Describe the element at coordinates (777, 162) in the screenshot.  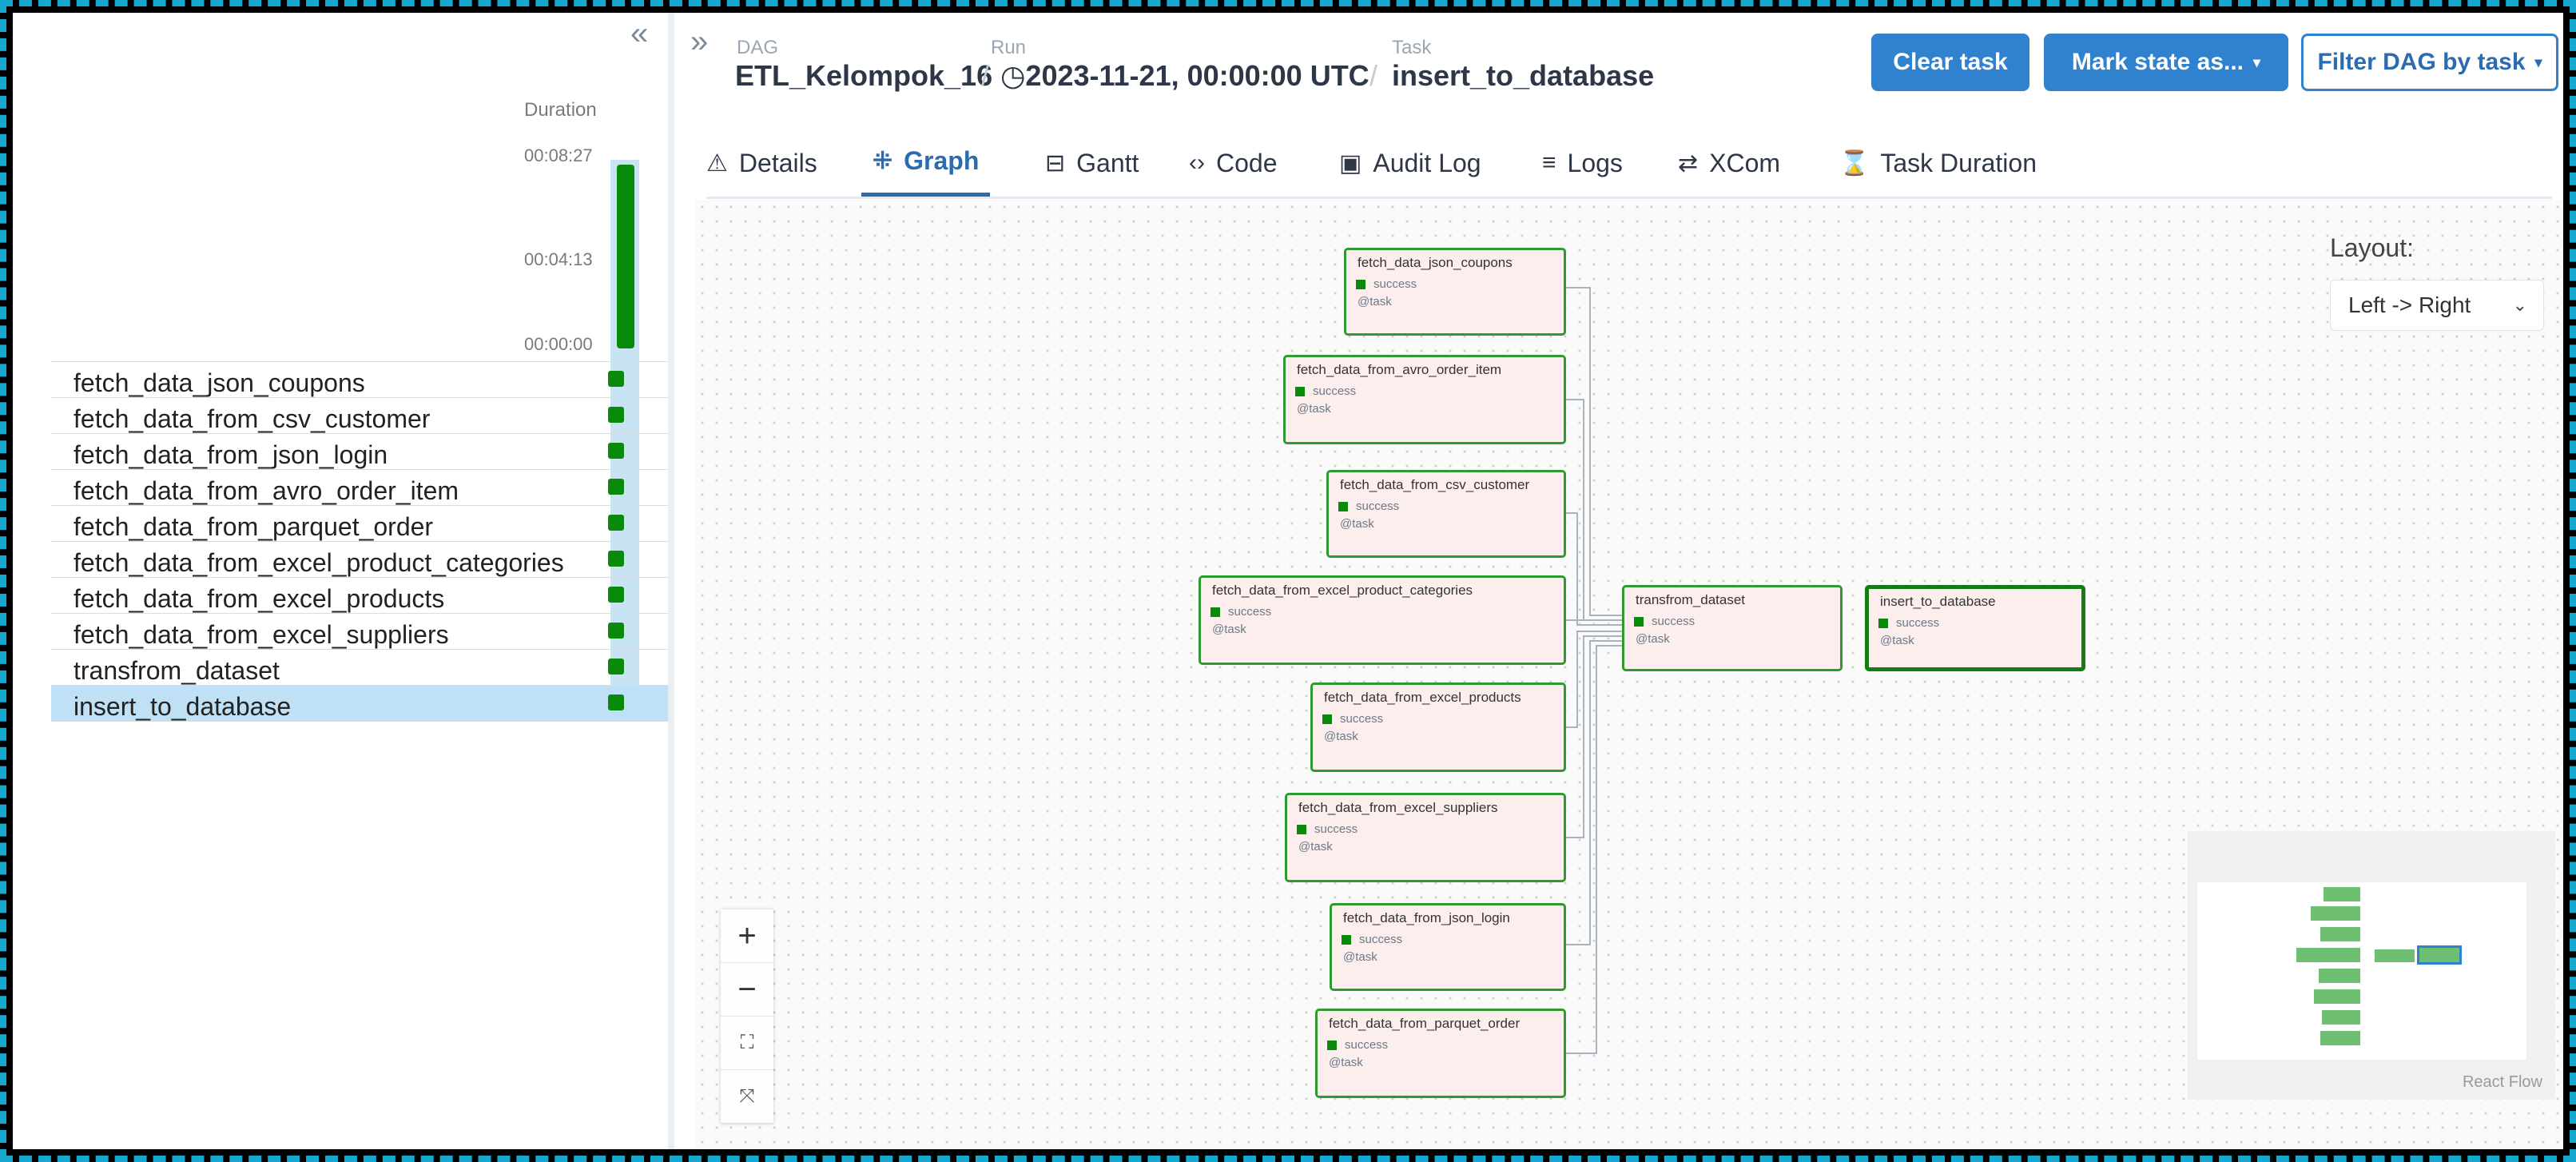
I see `tab-label: Details` at that location.